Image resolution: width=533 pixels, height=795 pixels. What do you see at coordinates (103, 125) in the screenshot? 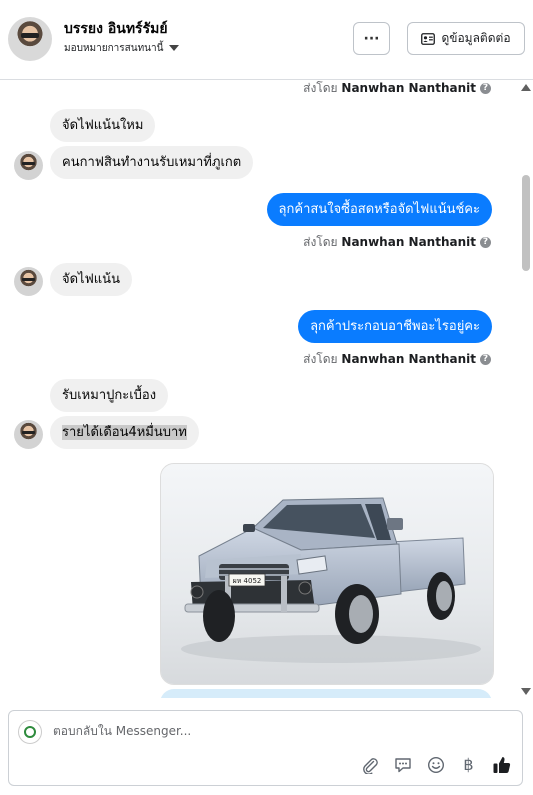
I see `incoming-message: จัดไฟแน้นใหม` at bounding box center [103, 125].